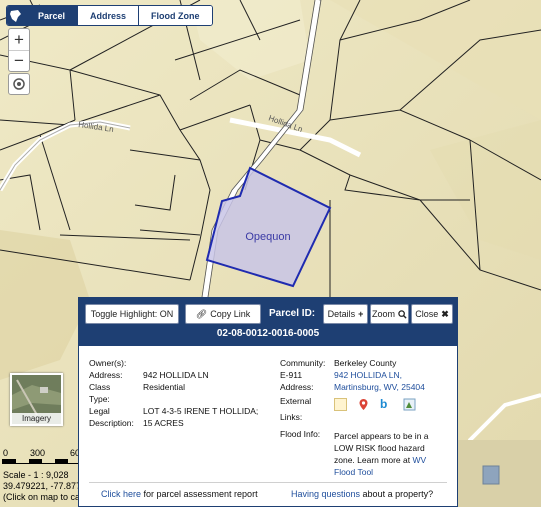 The image size is (541, 507). Describe the element at coordinates (19, 39) in the screenshot. I see `zoom-in-button: +` at that location.